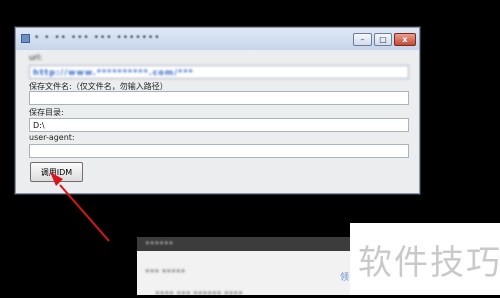 This screenshot has height=298, width=500. I want to click on background-title-bar: ••••••, so click(244, 244).